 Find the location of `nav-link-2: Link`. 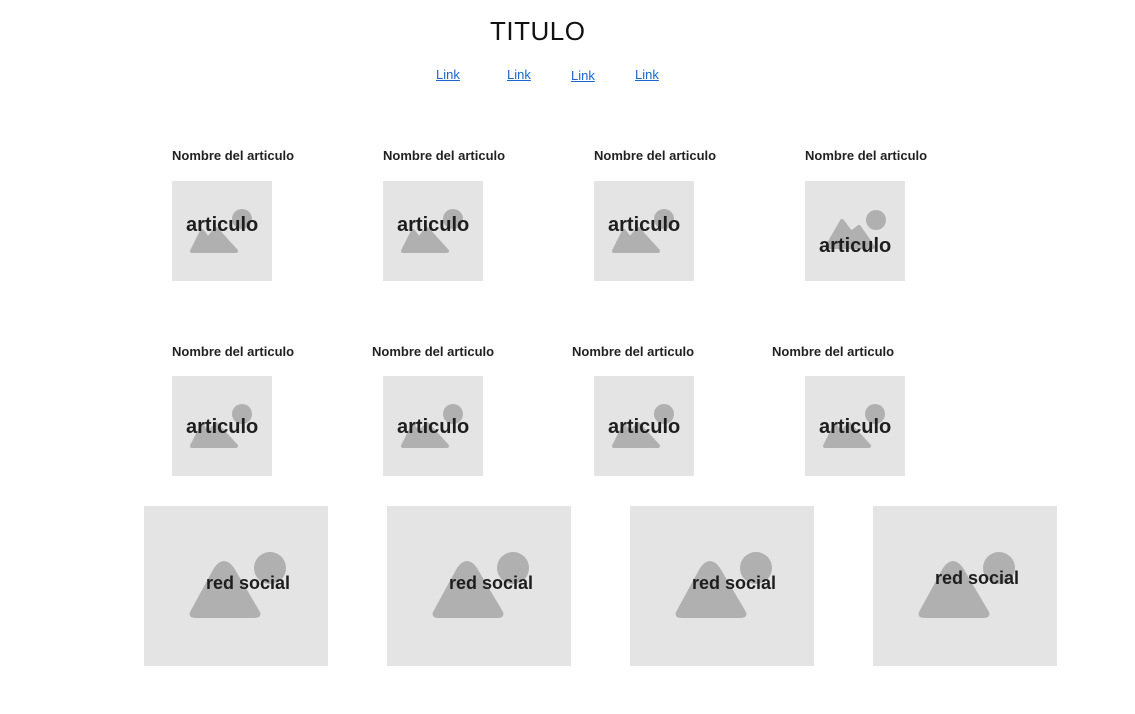

nav-link-2: Link is located at coordinates (519, 74).